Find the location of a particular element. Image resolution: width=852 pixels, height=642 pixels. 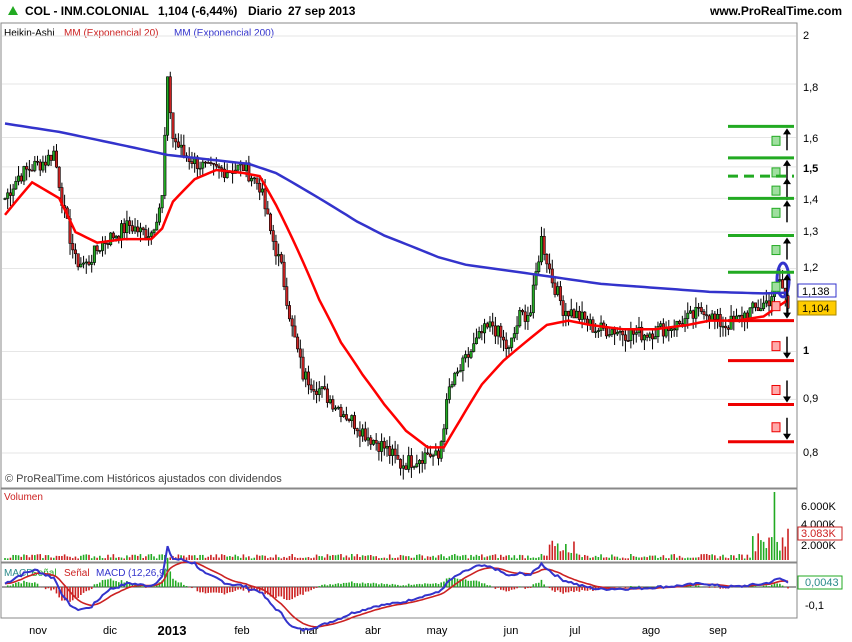

month-label-jun: jun is located at coordinates (511, 631).